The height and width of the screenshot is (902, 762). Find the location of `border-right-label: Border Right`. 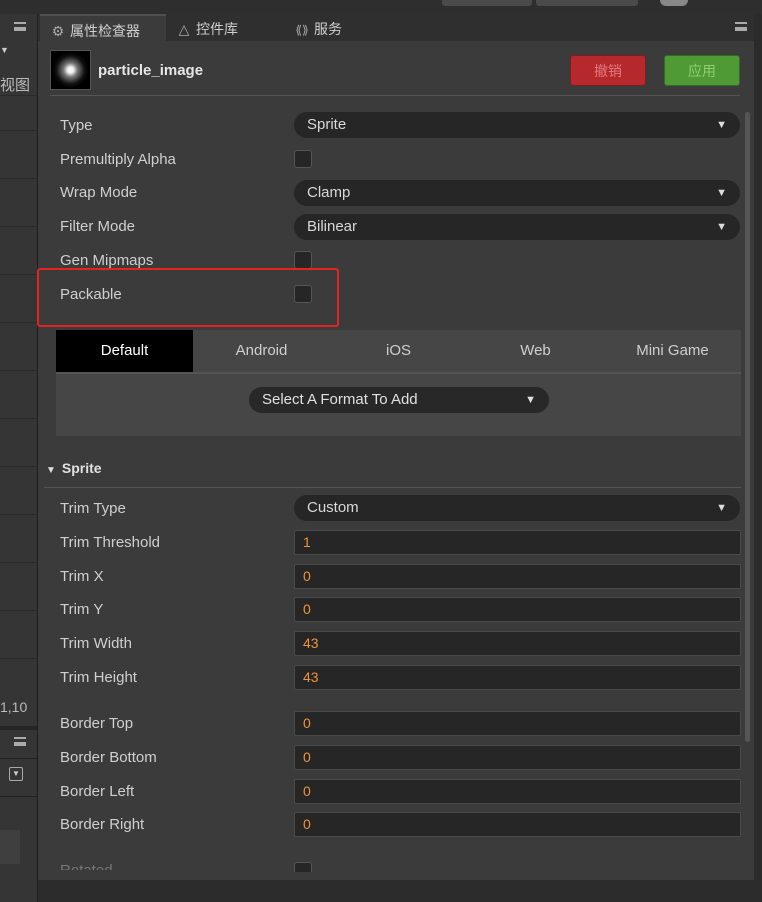

border-right-label: Border Right is located at coordinates (102, 824).